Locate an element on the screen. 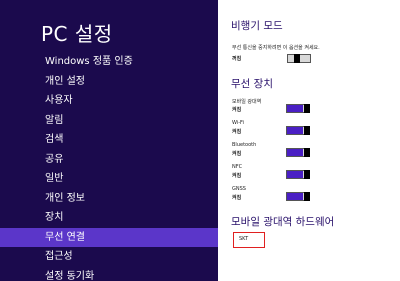  nav-item-search: 검색 is located at coordinates (109, 140).